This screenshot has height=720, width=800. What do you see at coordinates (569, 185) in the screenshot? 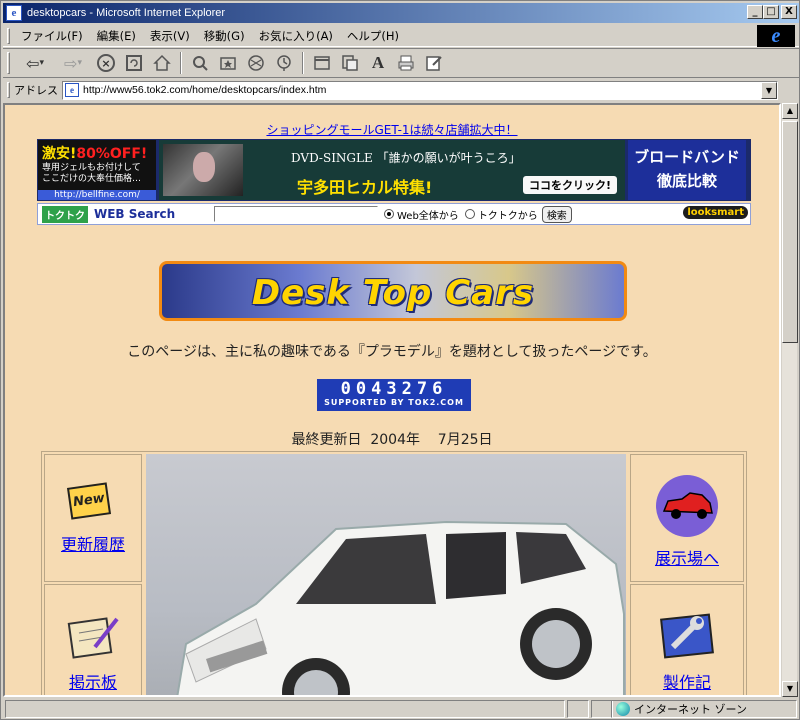
I see `ad-dvd-cta: ココをクリック!` at bounding box center [569, 185].